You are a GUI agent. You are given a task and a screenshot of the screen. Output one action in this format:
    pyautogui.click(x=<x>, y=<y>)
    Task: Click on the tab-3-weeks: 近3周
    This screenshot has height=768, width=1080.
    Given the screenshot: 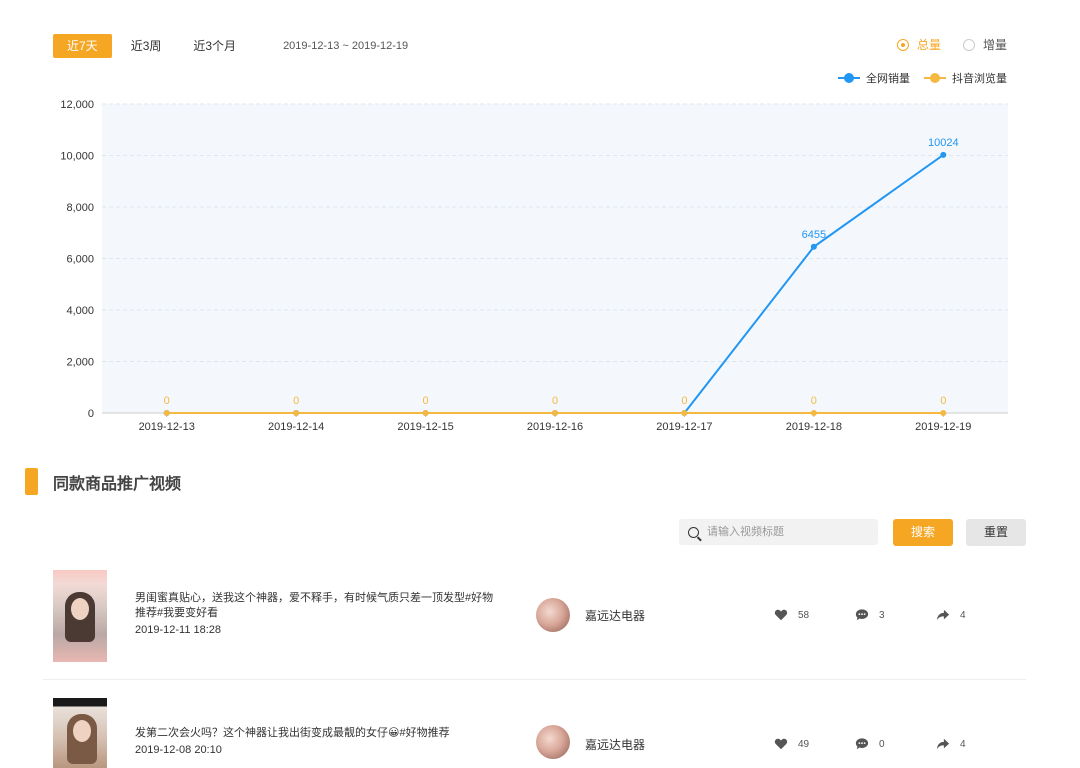 What is the action you would take?
    pyautogui.click(x=146, y=46)
    